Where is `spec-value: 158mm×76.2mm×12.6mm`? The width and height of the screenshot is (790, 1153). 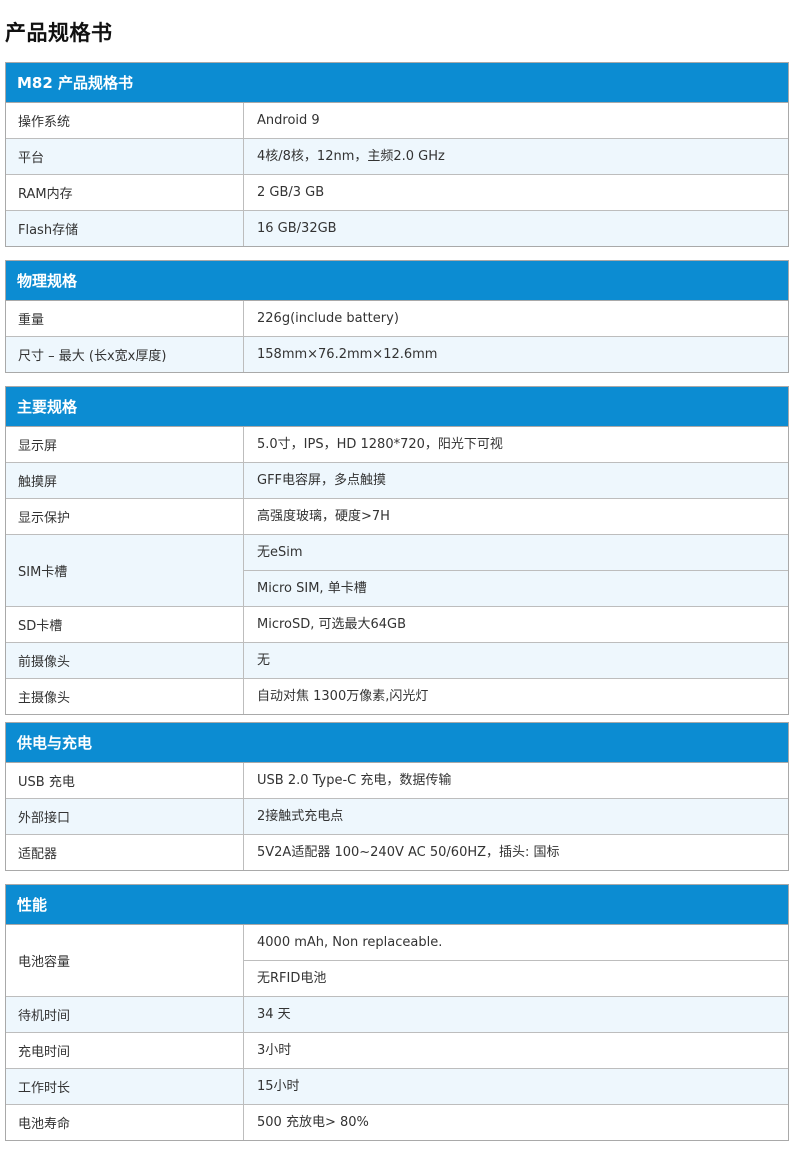 spec-value: 158mm×76.2mm×12.6mm is located at coordinates (347, 354).